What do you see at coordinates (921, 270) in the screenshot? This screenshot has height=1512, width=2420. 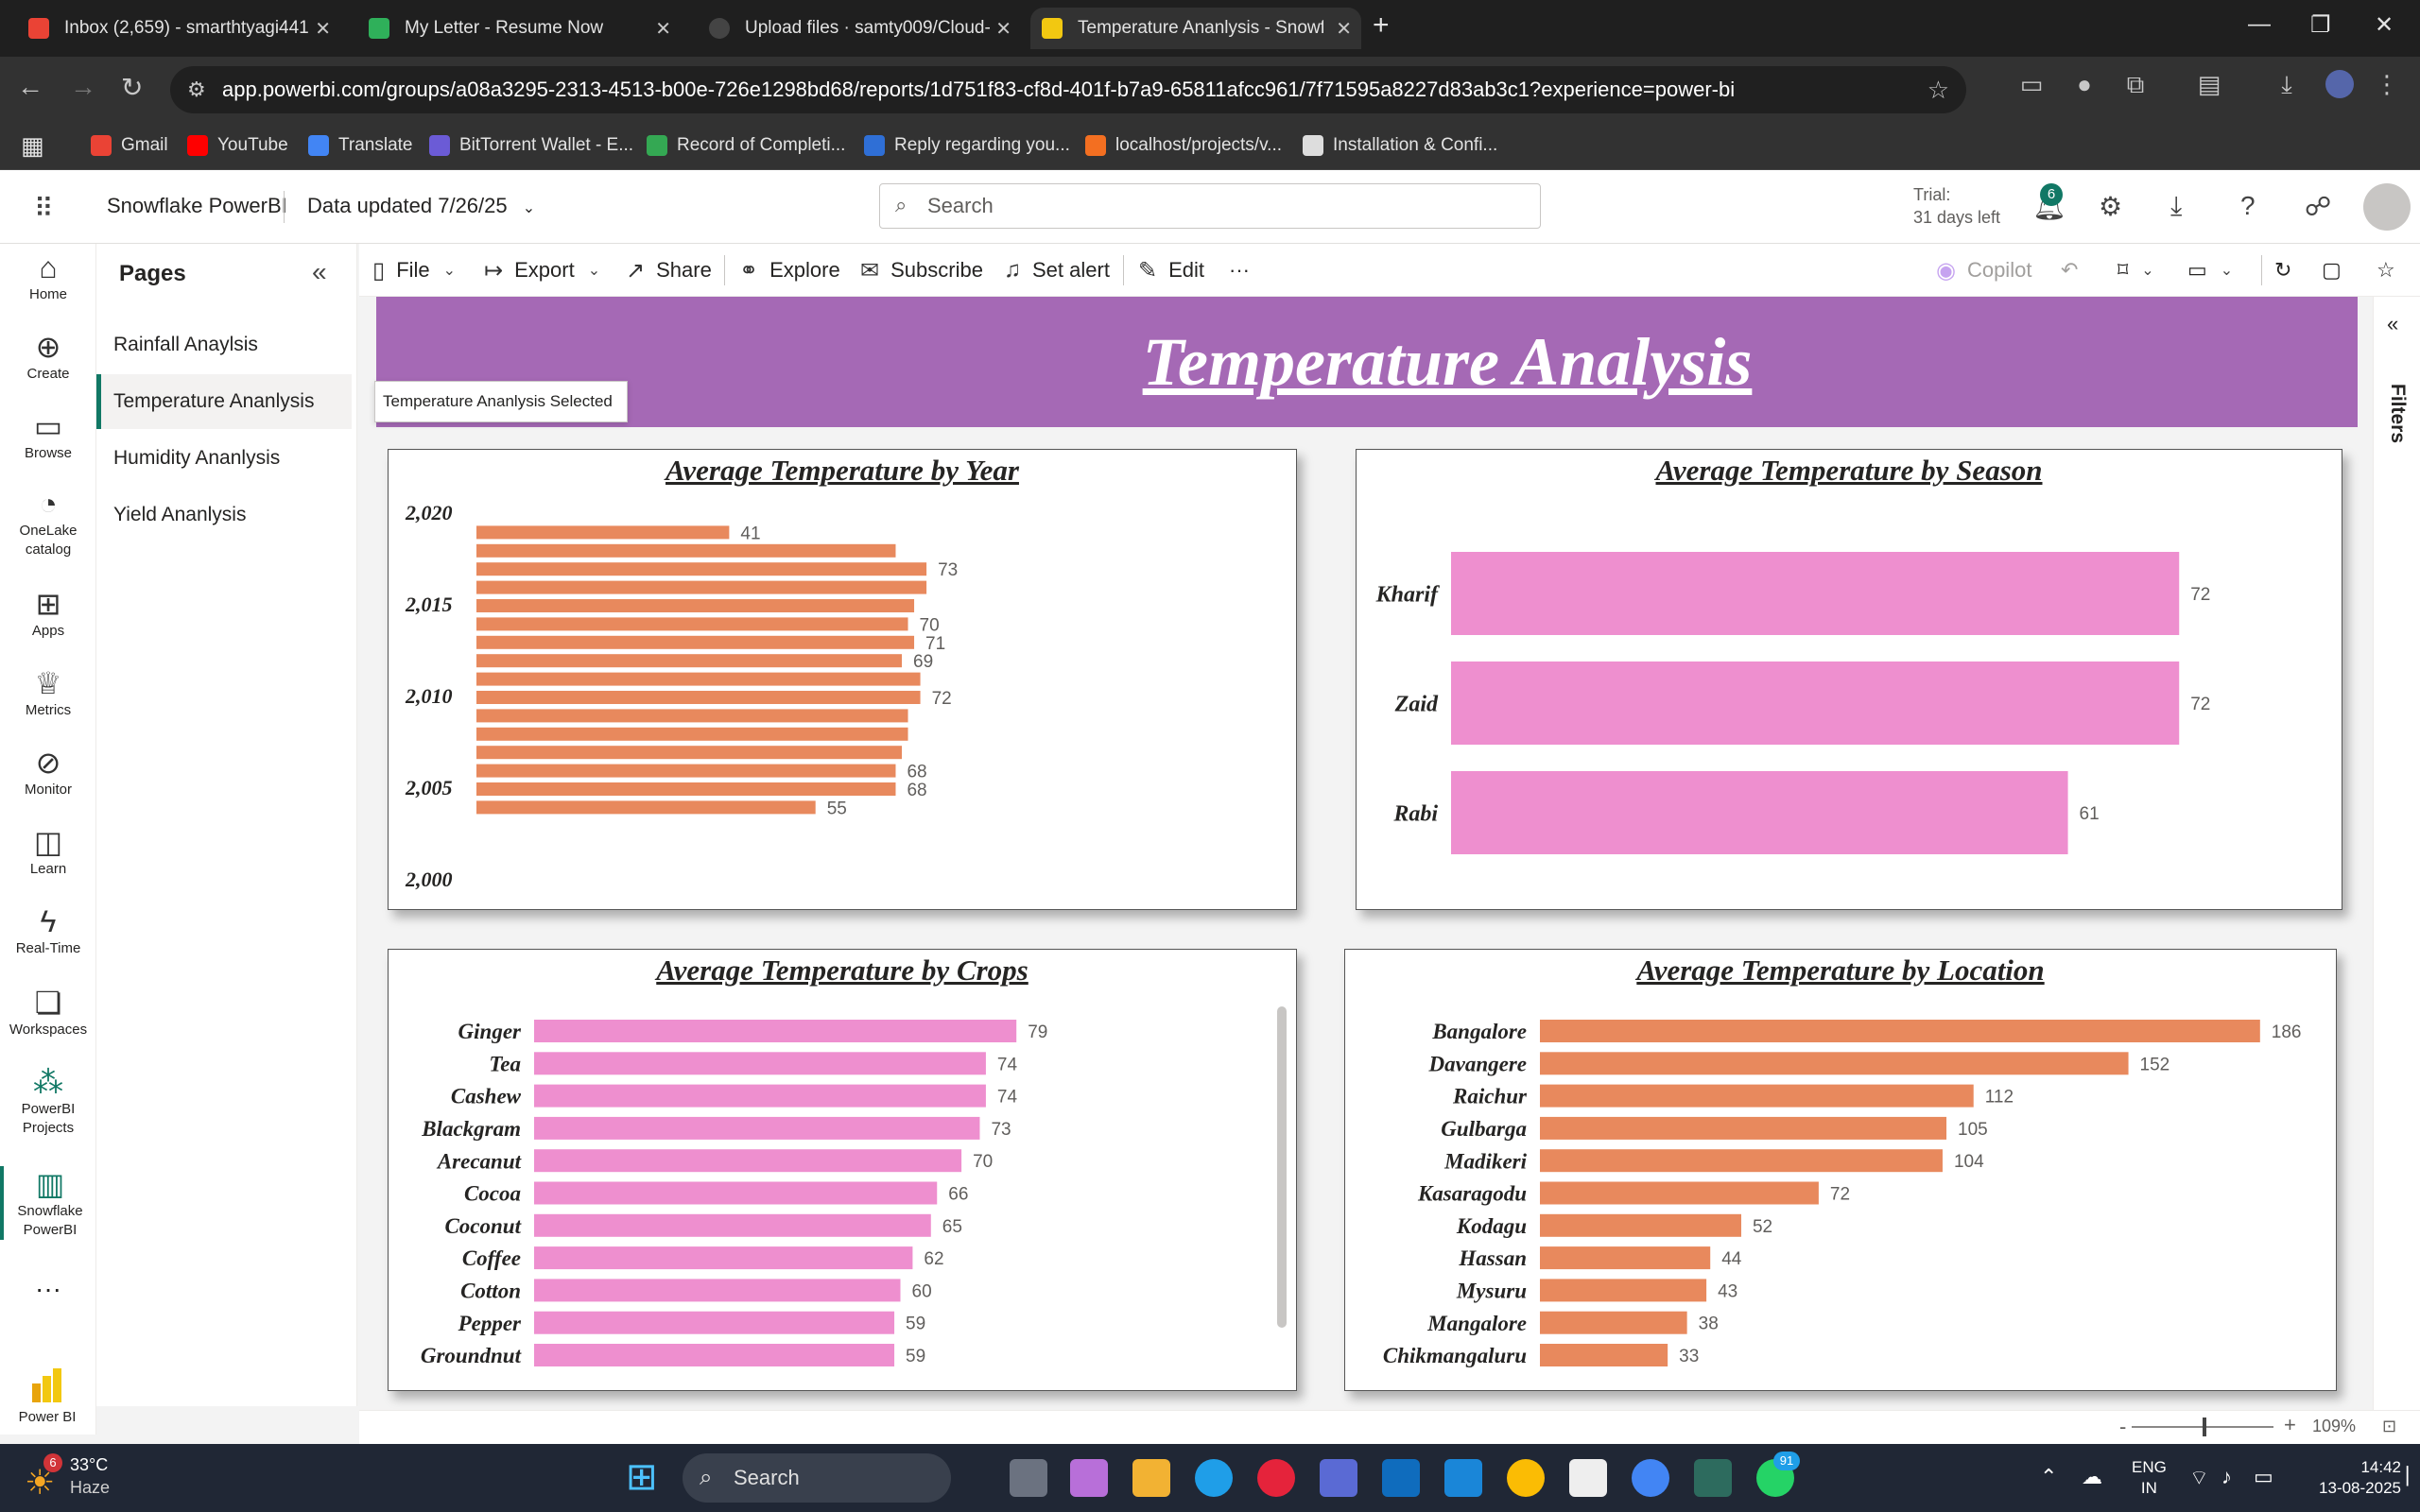 I see `subscribe-button: ✉ Subscribe` at bounding box center [921, 270].